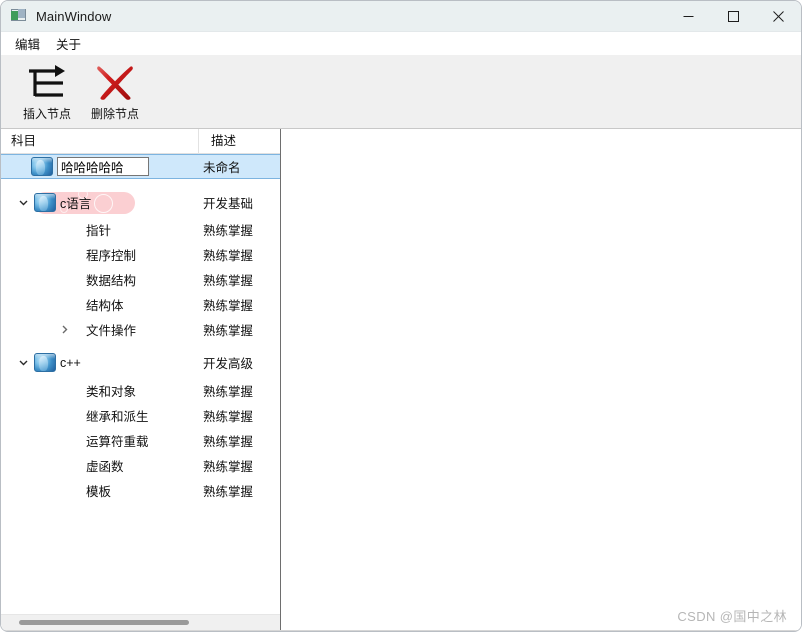  I want to click on table-row: 虚函数 熟练掌握, so click(140, 465).